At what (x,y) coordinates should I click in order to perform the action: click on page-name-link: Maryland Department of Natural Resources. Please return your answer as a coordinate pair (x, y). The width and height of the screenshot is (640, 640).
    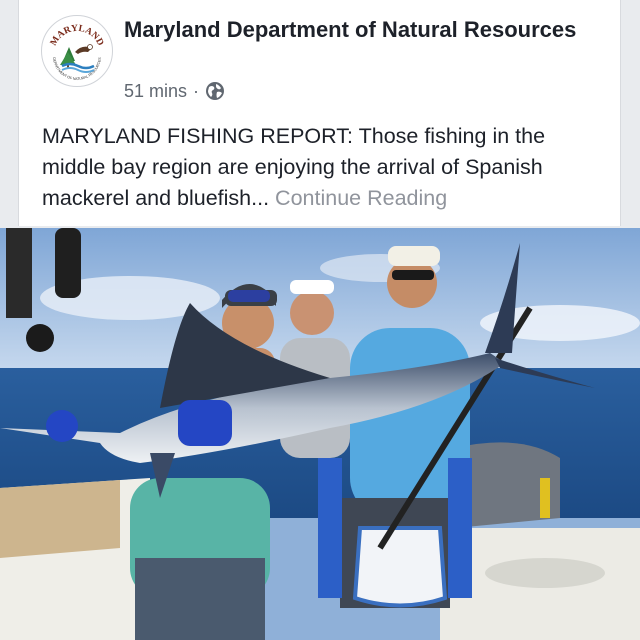
    Looking at the image, I should click on (359, 30).